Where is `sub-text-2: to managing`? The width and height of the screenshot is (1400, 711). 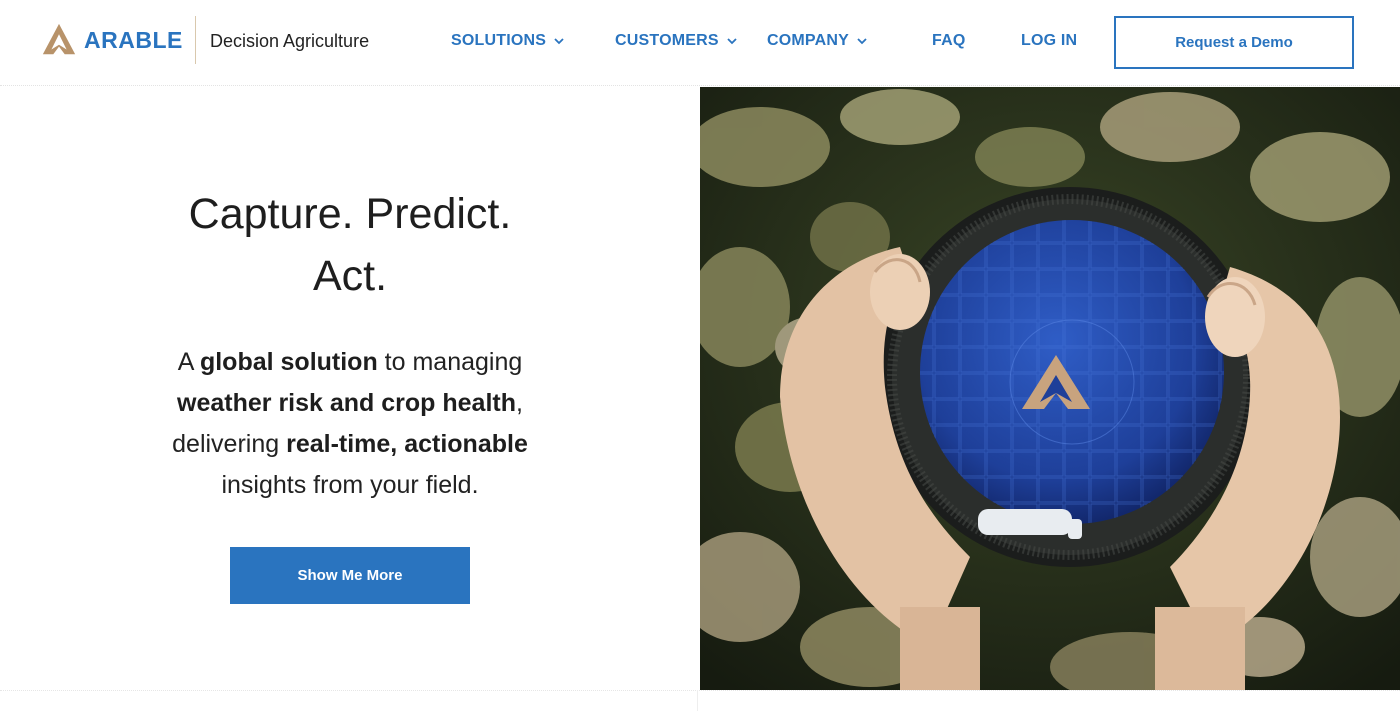 sub-text-2: to managing is located at coordinates (450, 362).